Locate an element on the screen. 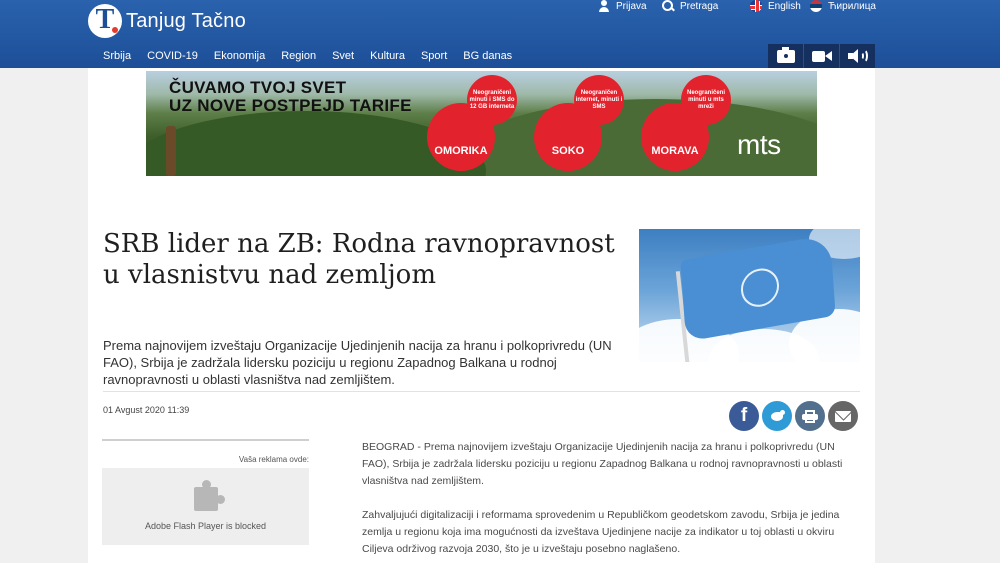 The image size is (1000, 563). search-link: Pretraga is located at coordinates (690, 6).